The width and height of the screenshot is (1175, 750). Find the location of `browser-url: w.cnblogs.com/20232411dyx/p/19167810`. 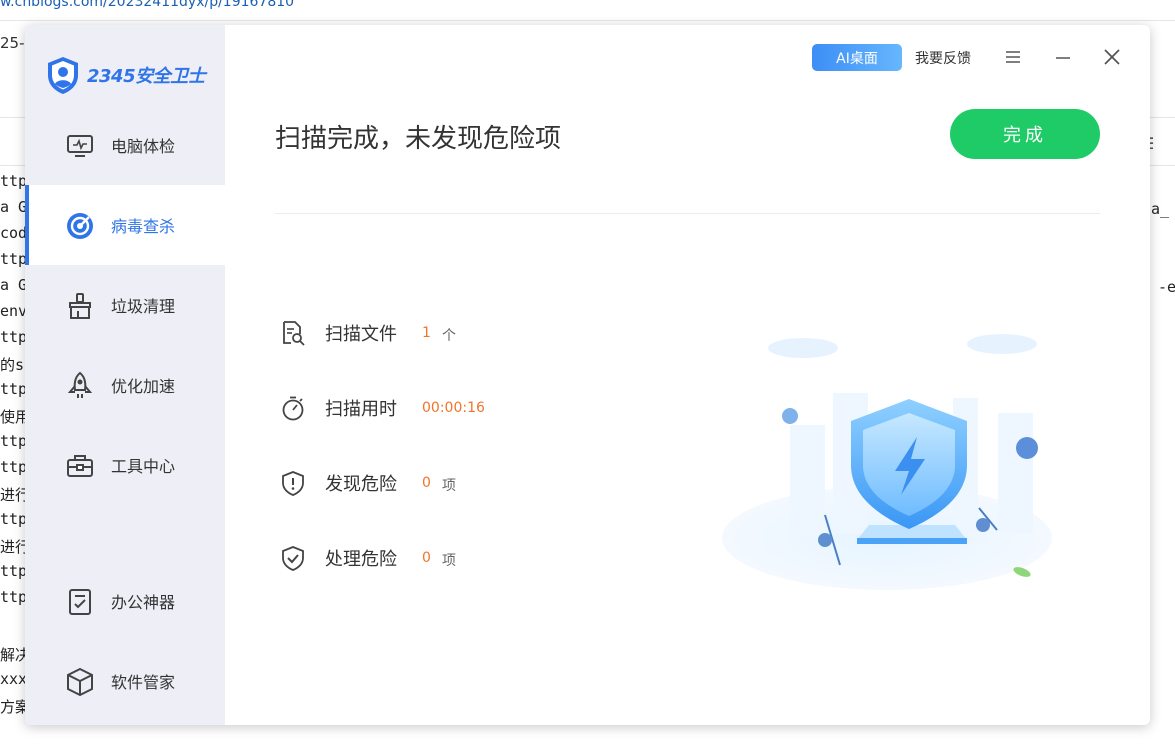

browser-url: w.cnblogs.com/20232411dyx/p/19167810 is located at coordinates (147, 5).